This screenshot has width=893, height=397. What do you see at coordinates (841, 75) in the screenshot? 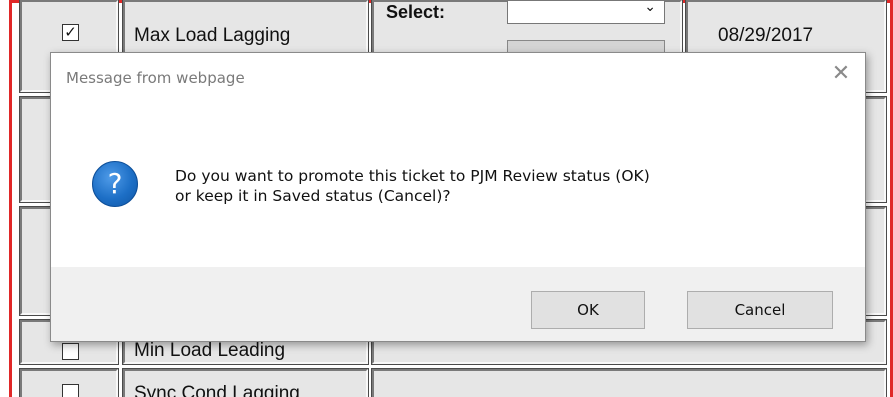
I see `close-icon: ✕` at bounding box center [841, 75].